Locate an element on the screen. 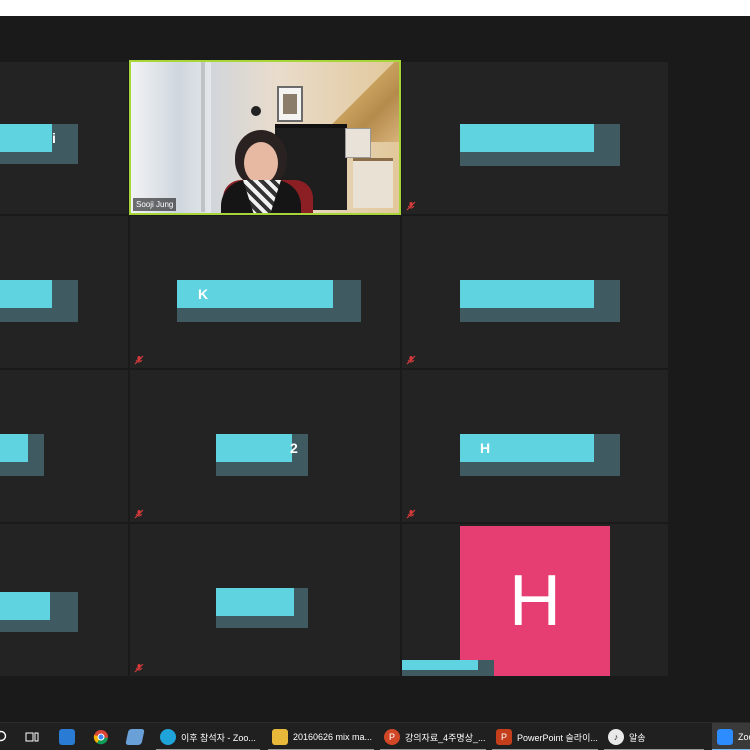 This screenshot has width=750, height=750. folder-icon is located at coordinates (280, 737).